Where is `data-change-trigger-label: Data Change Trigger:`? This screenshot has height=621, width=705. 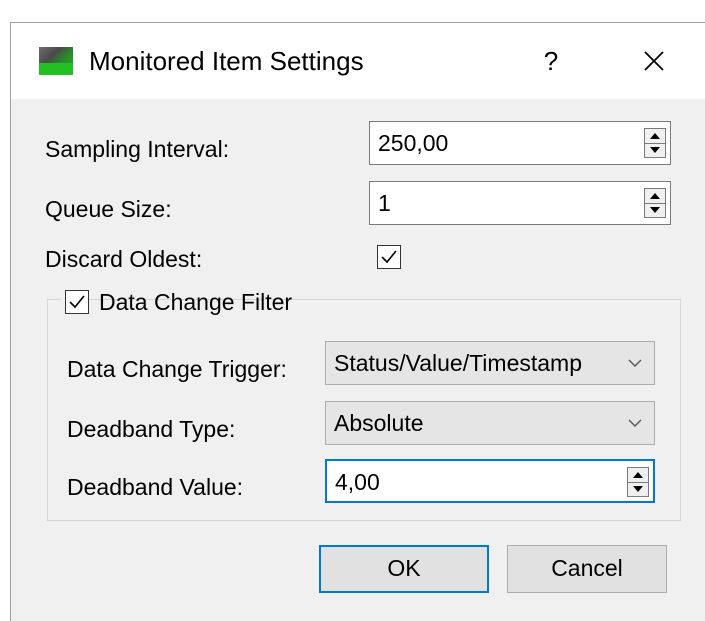
data-change-trigger-label: Data Change Trigger: is located at coordinates (177, 369).